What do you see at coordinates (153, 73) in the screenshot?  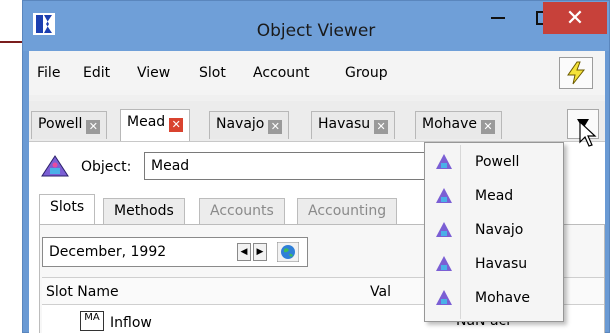 I see `menu-view: View` at bounding box center [153, 73].